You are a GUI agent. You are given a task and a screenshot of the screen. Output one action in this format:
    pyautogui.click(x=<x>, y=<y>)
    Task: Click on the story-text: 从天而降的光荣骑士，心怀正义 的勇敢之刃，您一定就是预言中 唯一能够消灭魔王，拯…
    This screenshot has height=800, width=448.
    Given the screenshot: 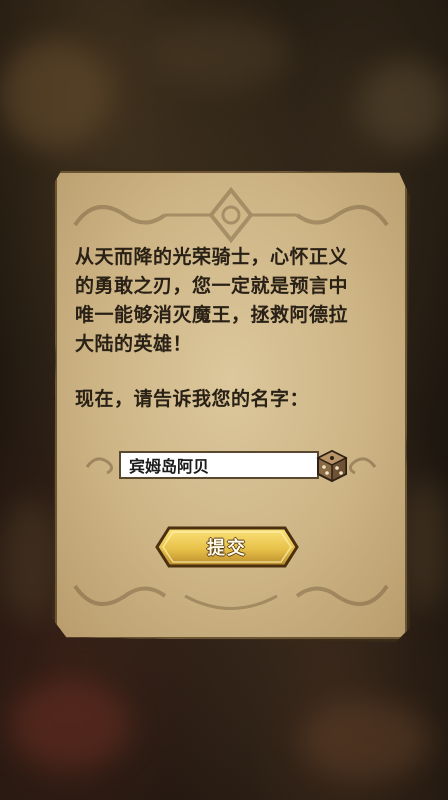 What is the action you would take?
    pyautogui.click(x=235, y=301)
    